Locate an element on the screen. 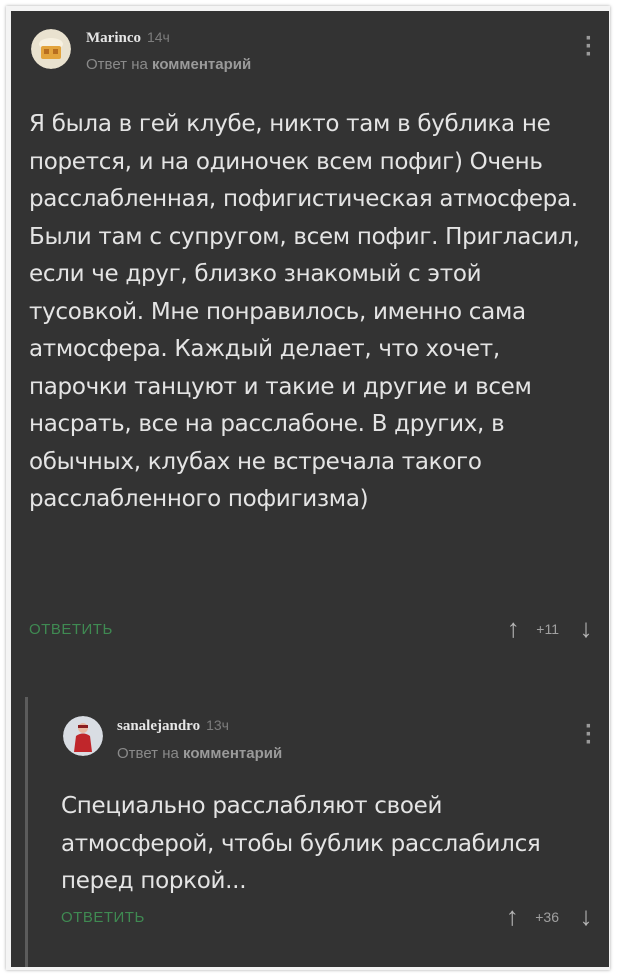 This screenshot has width=620, height=978. thread-line is located at coordinates (26, 832).